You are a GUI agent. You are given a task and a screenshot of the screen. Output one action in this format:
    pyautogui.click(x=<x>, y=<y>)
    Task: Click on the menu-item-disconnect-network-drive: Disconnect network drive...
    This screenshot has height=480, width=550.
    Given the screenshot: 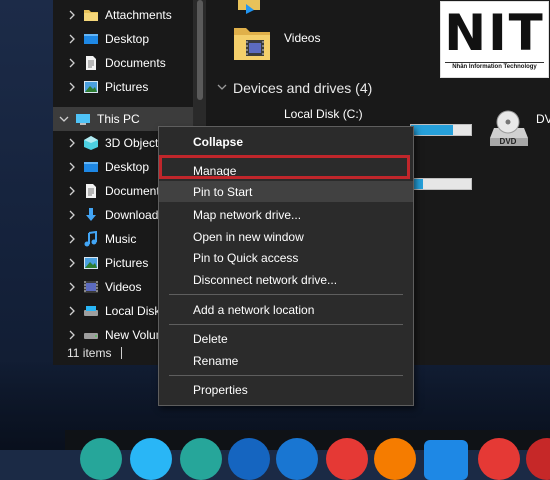 What is the action you would take?
    pyautogui.click(x=286, y=279)
    